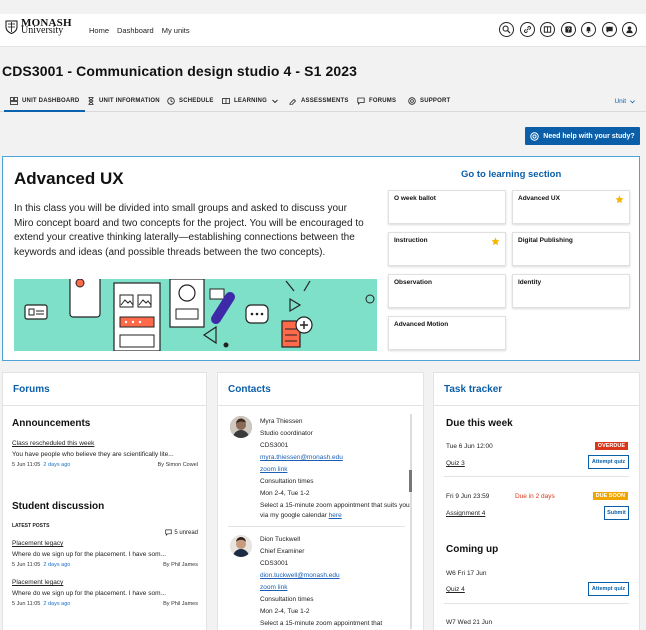 The height and width of the screenshot is (630, 646). What do you see at coordinates (616, 513) in the screenshot?
I see `submit-button: Submit` at bounding box center [616, 513].